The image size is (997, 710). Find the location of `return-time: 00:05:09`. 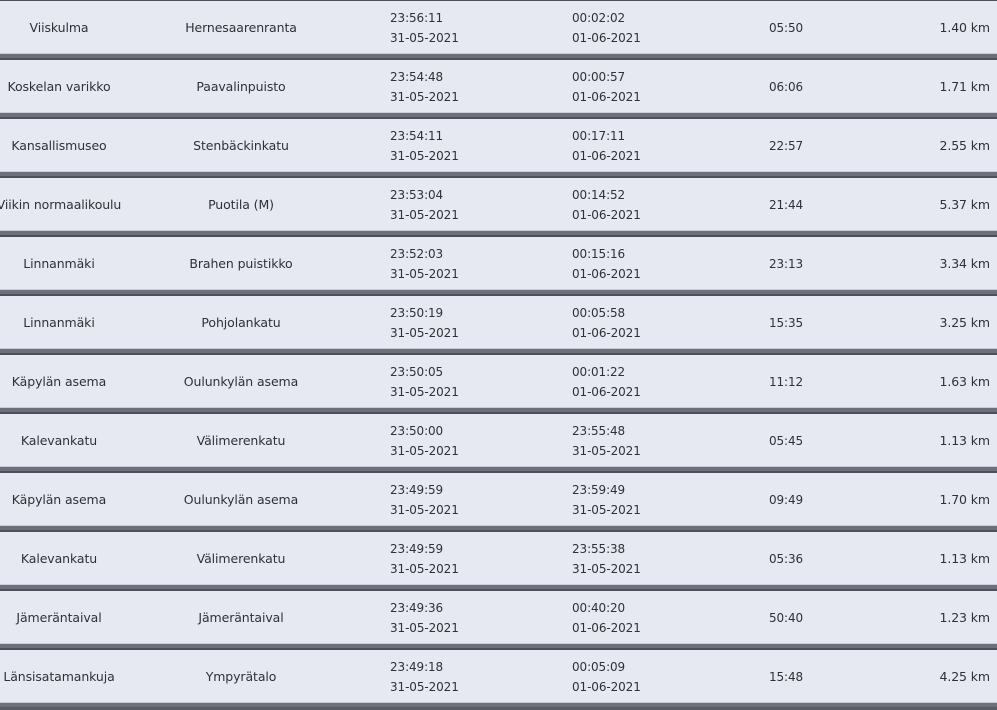

return-time: 00:05:09 is located at coordinates (599, 666).